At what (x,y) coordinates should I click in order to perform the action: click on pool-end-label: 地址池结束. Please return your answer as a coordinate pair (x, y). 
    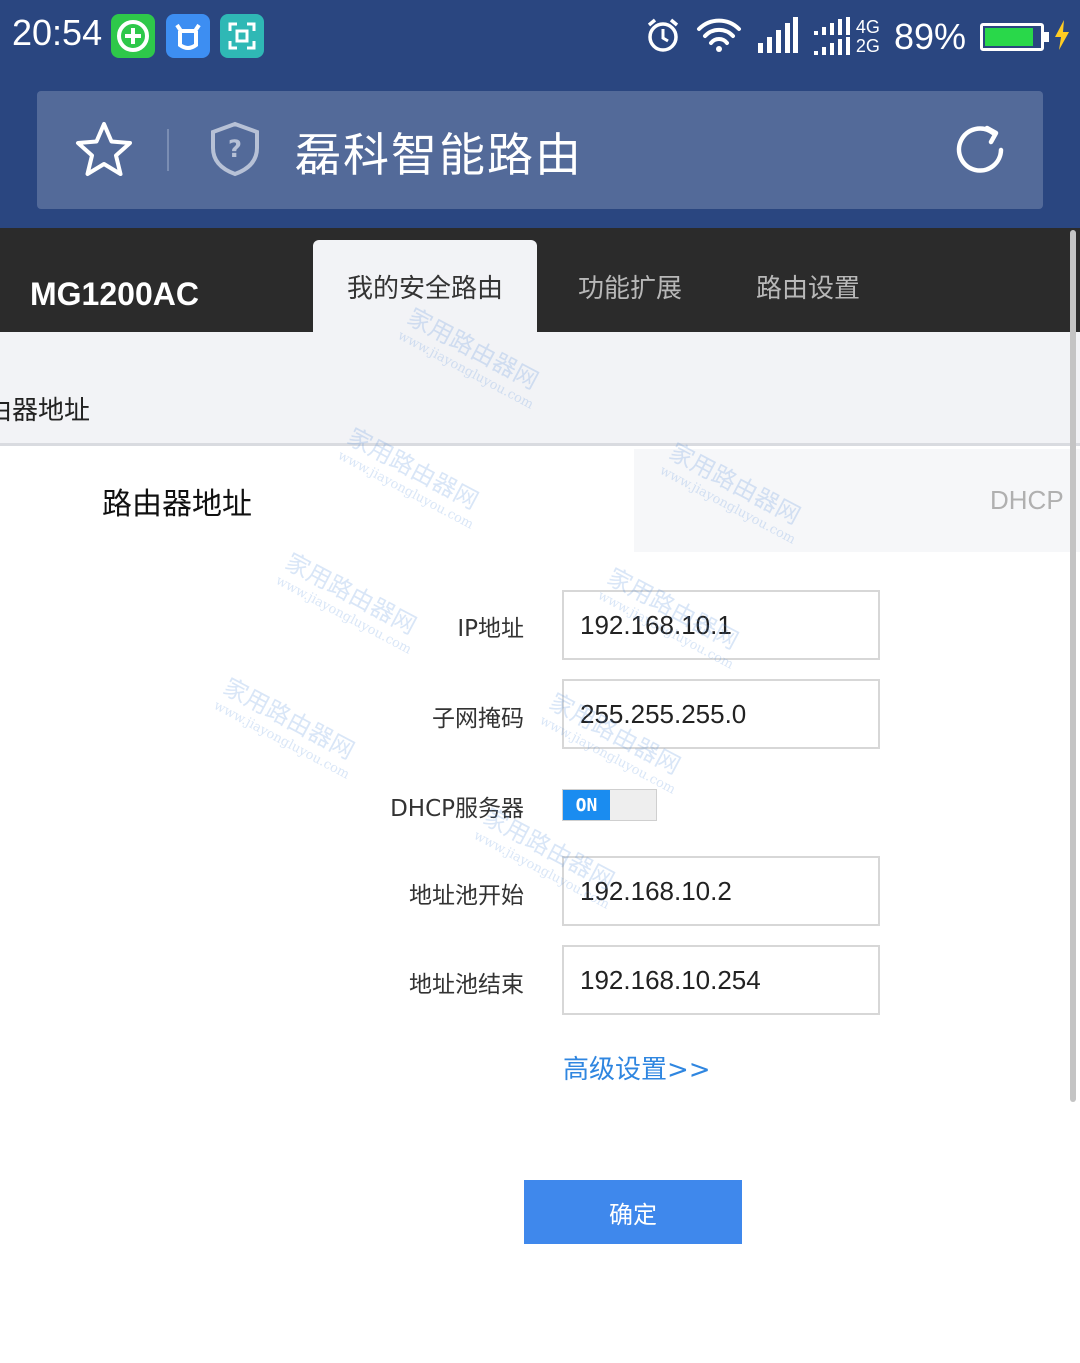
    Looking at the image, I should click on (466, 985).